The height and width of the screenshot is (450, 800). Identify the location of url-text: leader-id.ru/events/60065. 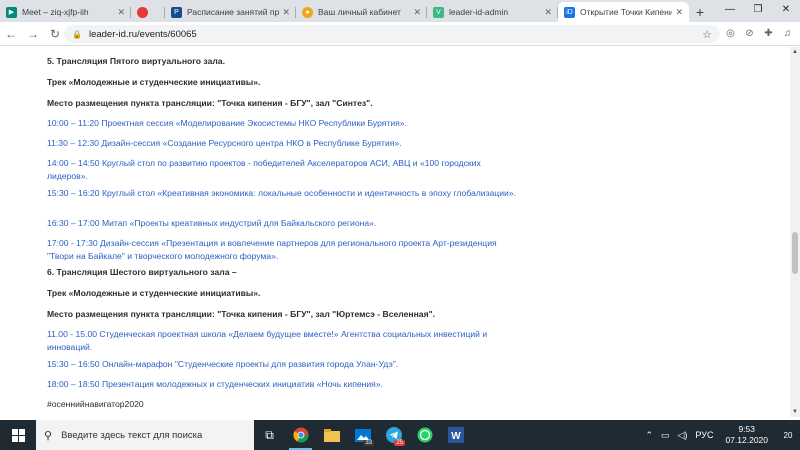
(395, 34).